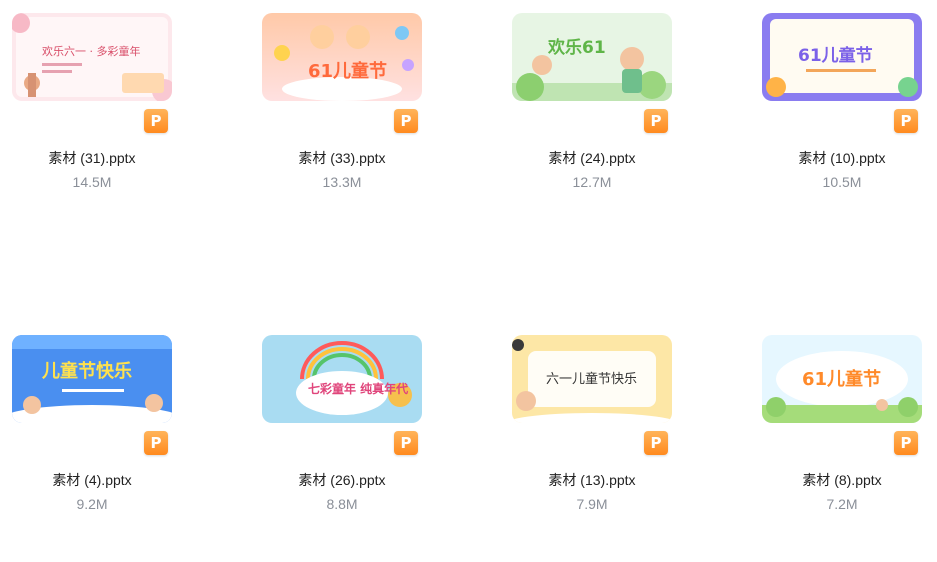  I want to click on slide-preview-image: 儿童节快乐, so click(92, 379).